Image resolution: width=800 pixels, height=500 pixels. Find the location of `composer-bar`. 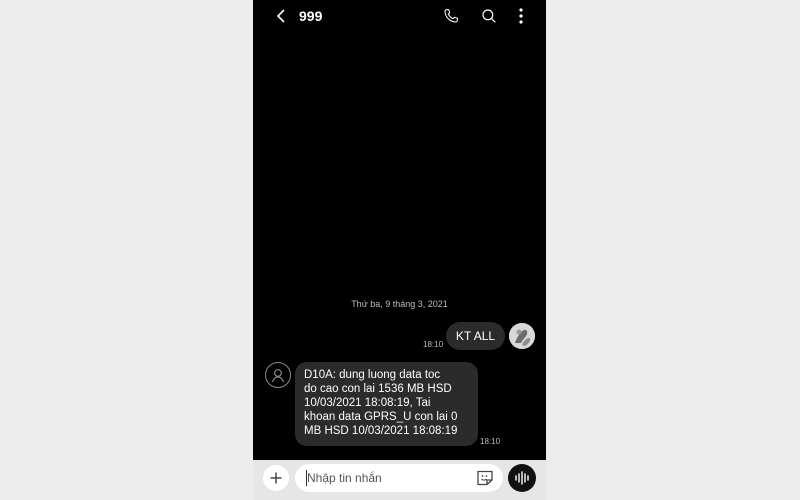

composer-bar is located at coordinates (399, 480).